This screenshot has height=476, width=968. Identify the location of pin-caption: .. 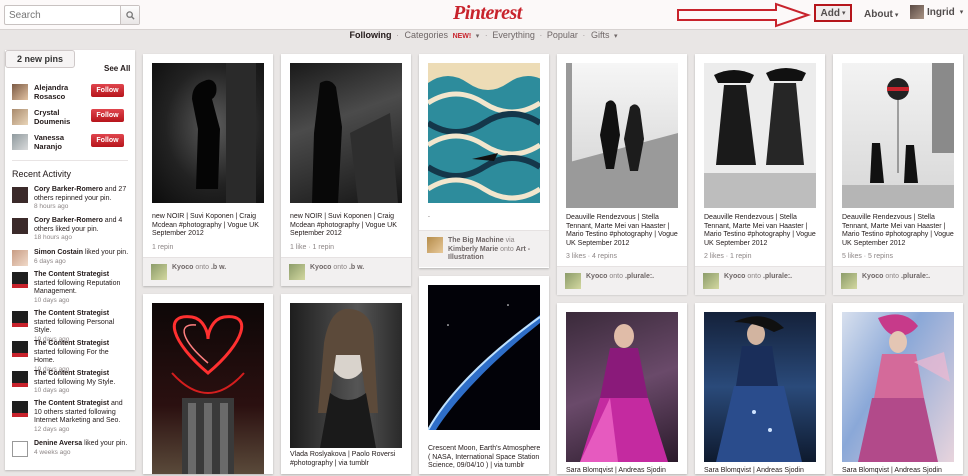
(429, 215).